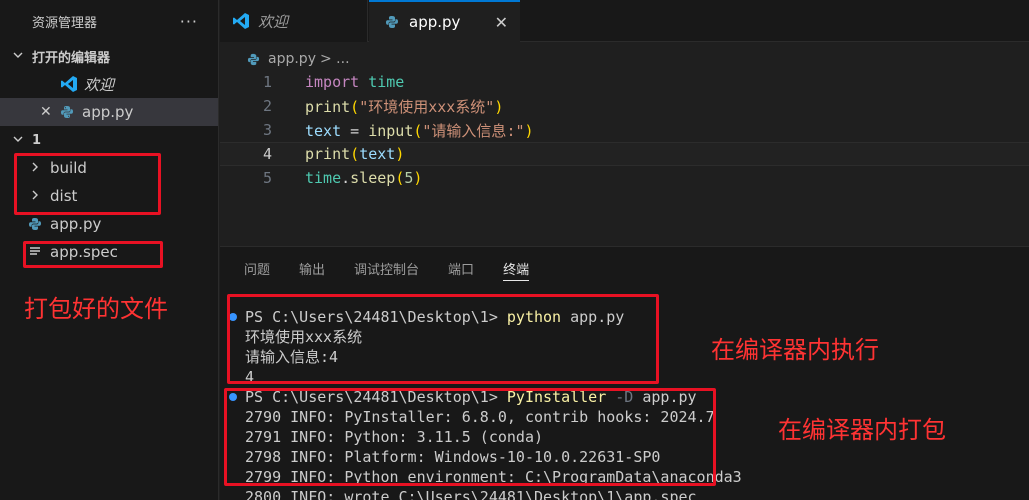  What do you see at coordinates (364, 178) in the screenshot?
I see `code-text: time.sleep(5)` at bounding box center [364, 178].